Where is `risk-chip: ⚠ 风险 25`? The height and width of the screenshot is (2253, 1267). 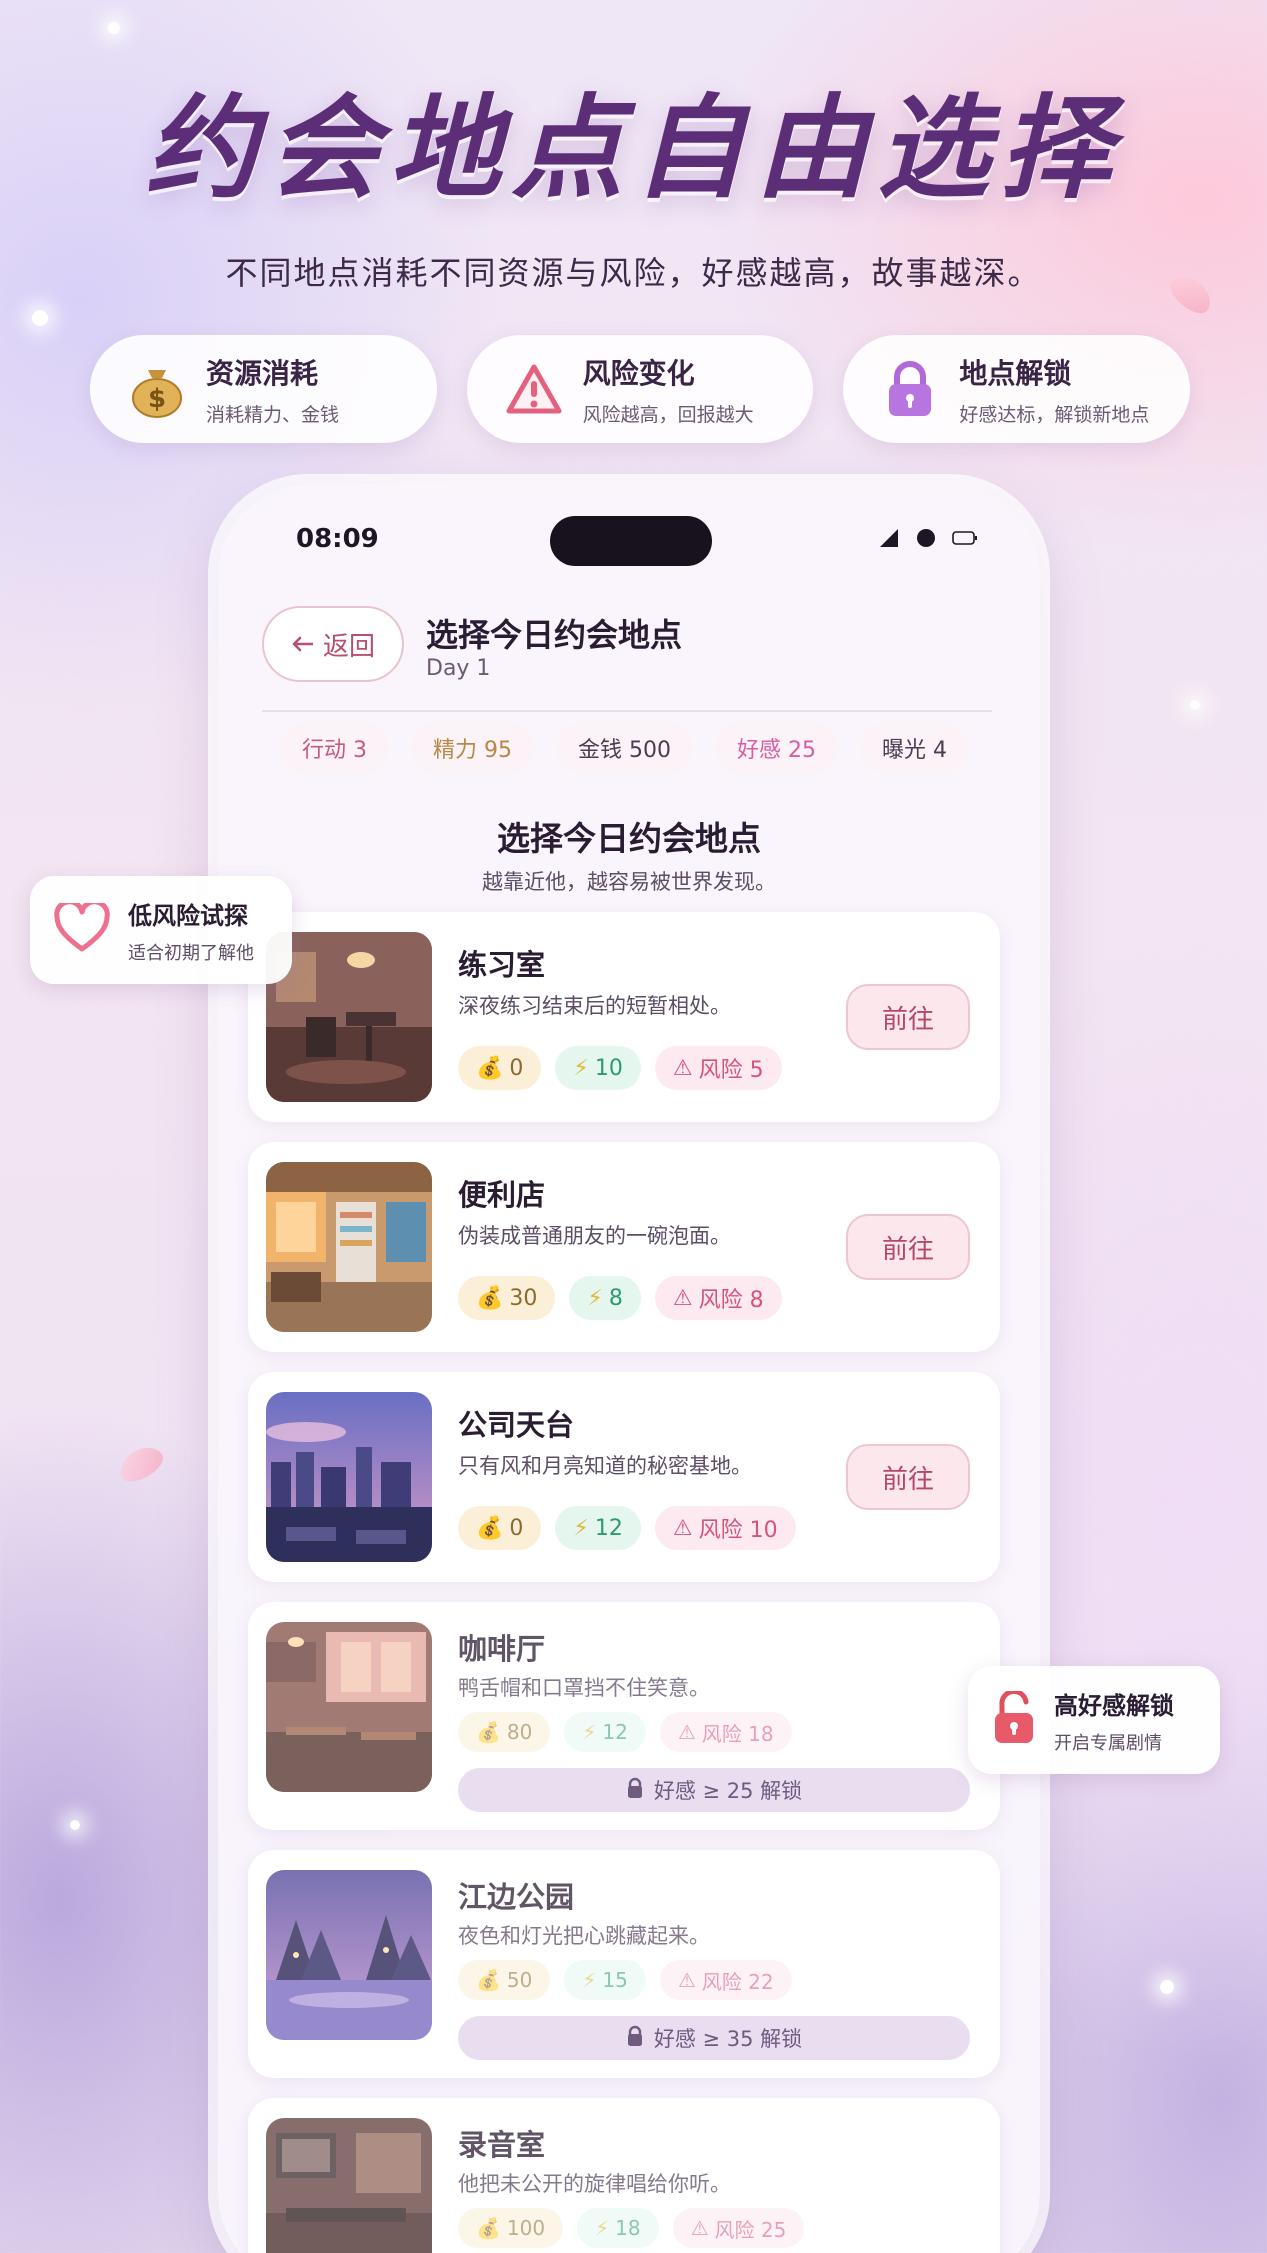 risk-chip: ⚠ 风险 25 is located at coordinates (738, 2228).